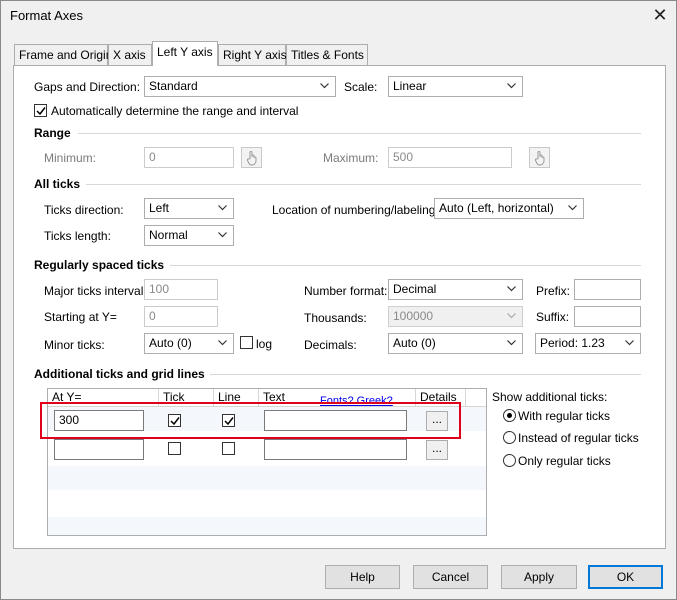  What do you see at coordinates (168, 235) in the screenshot?
I see `ticks-length-value: Normal` at bounding box center [168, 235].